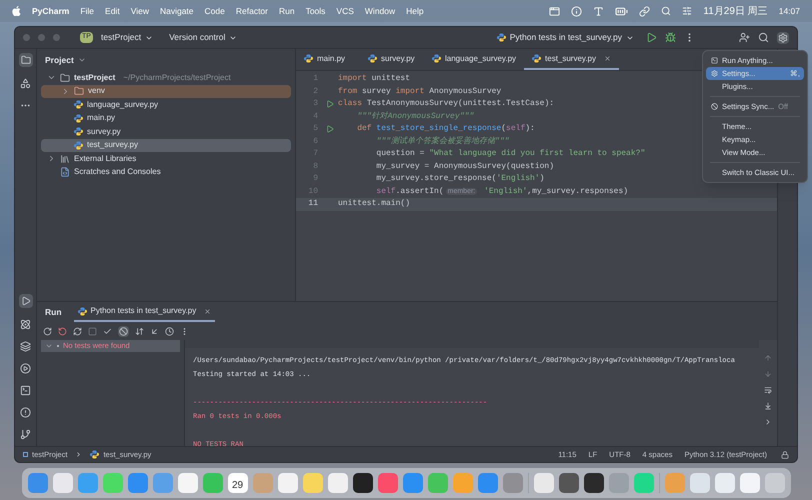 The image size is (812, 500). What do you see at coordinates (53, 312) in the screenshot?
I see `panel-title: Run` at bounding box center [53, 312].